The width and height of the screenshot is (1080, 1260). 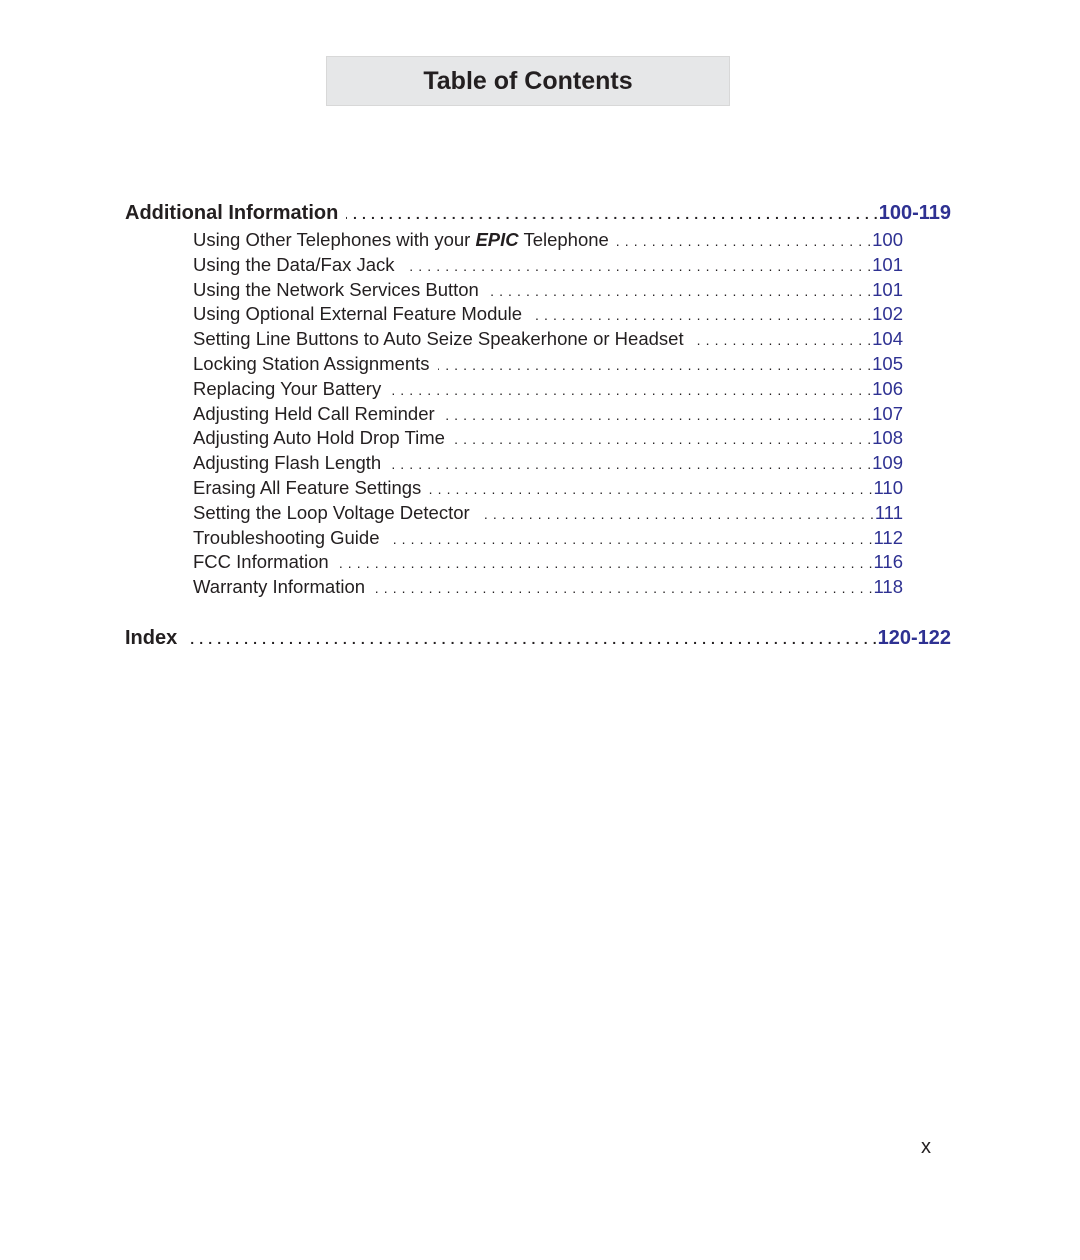 I want to click on section-page-range: 100-119, so click(x=914, y=213).